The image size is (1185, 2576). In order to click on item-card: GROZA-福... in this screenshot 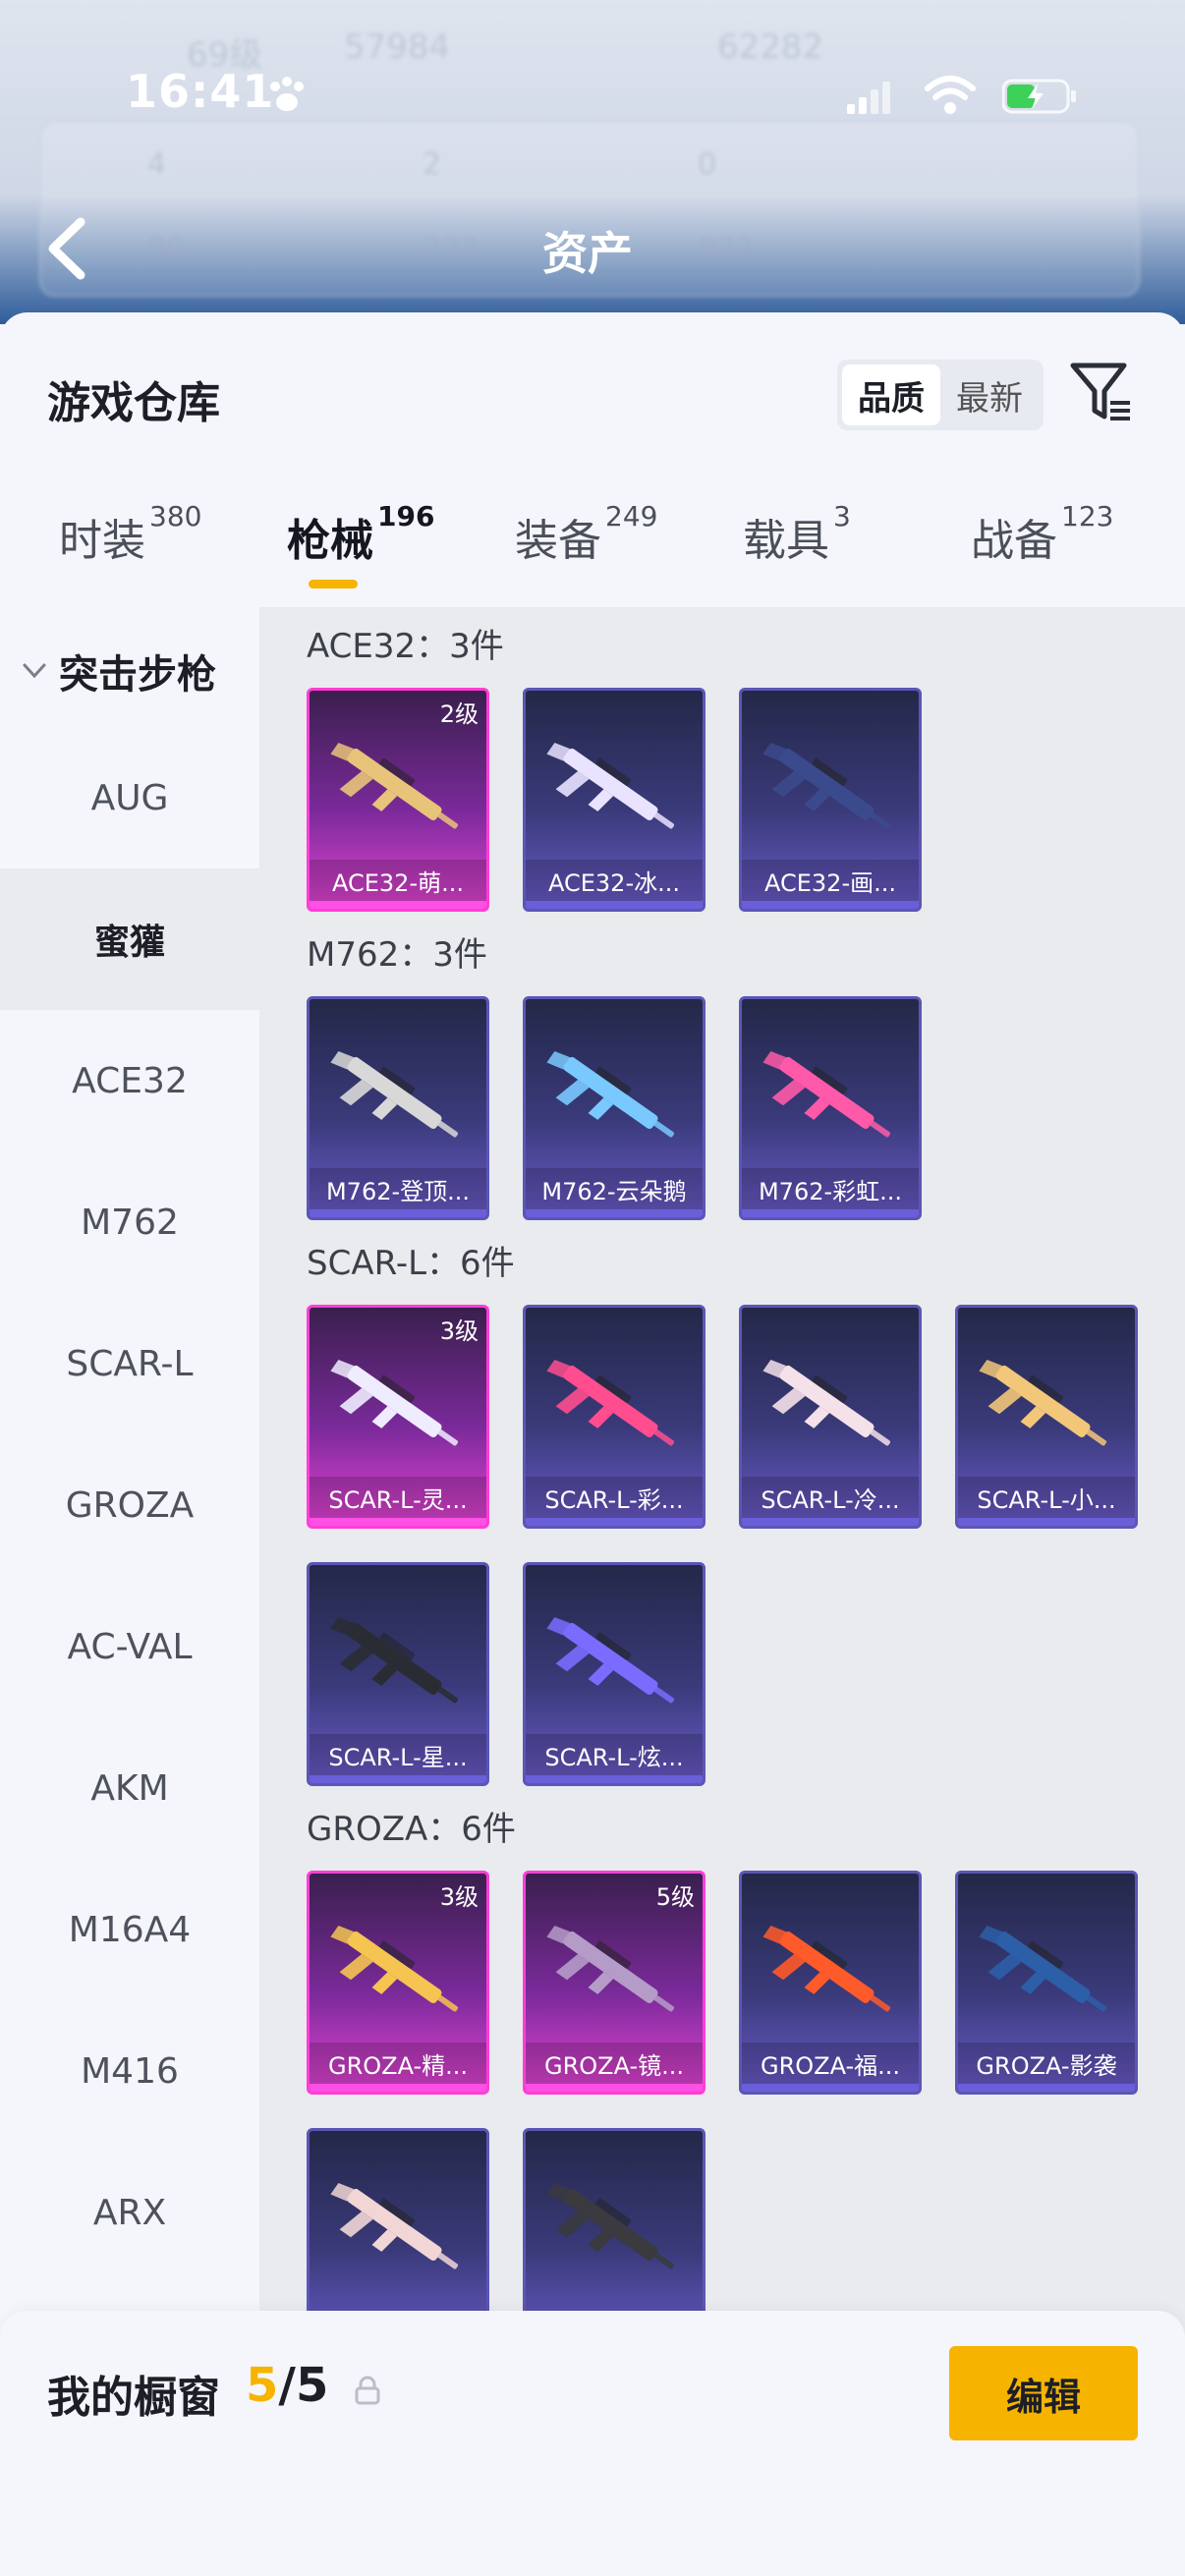, I will do `click(831, 1983)`.